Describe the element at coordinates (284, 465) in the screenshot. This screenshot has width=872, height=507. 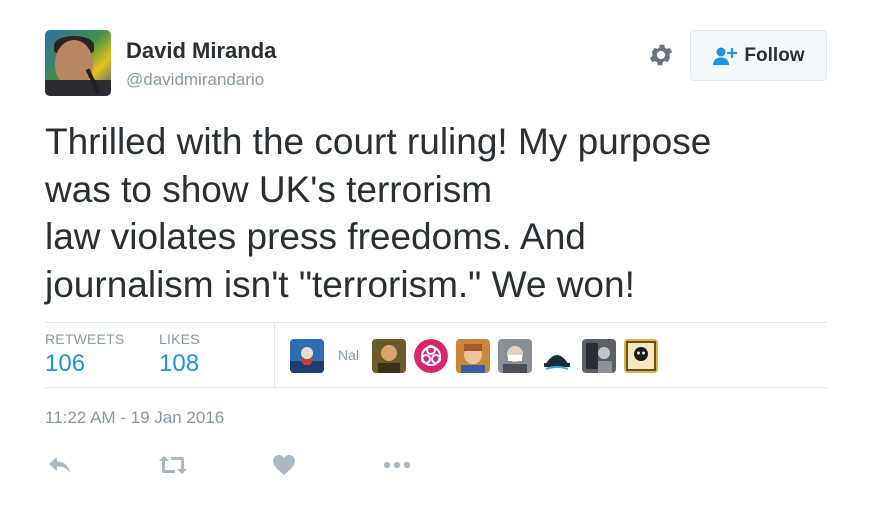
I see `heart-icon` at that location.